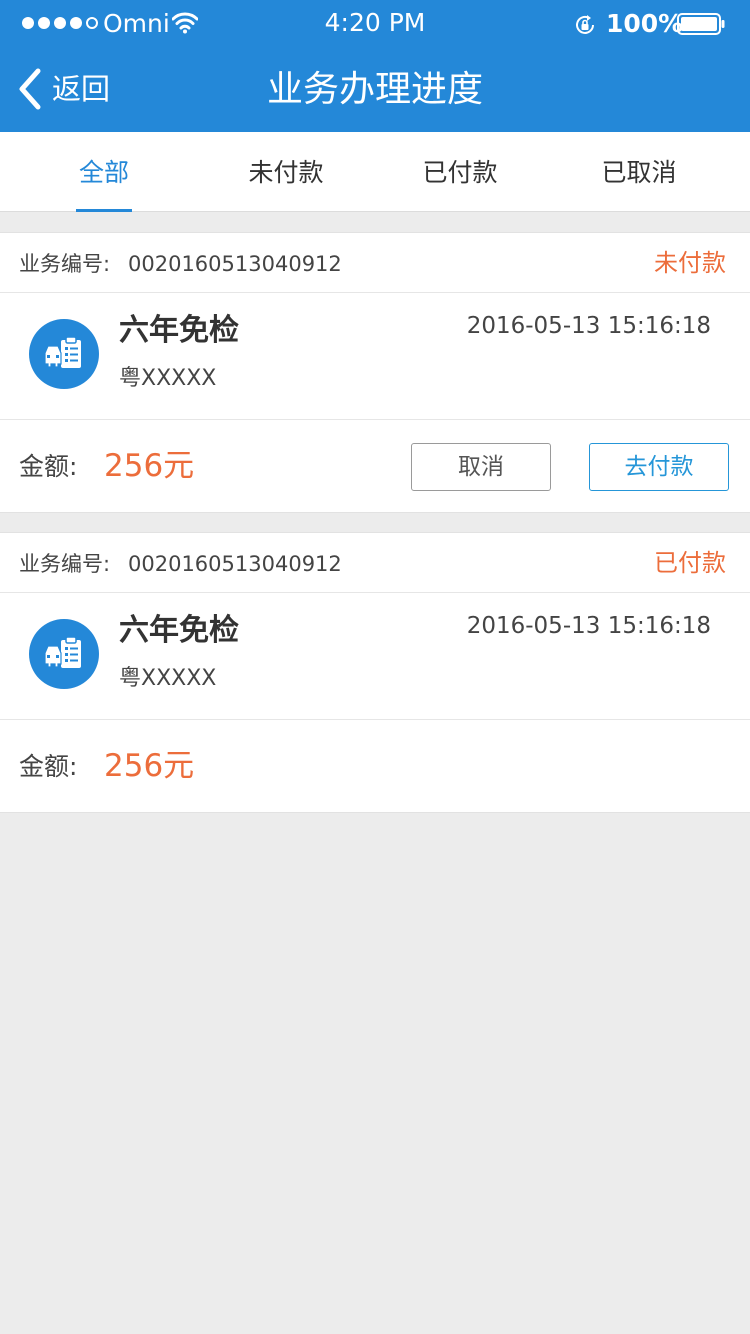  I want to click on battery-icon, so click(701, 24).